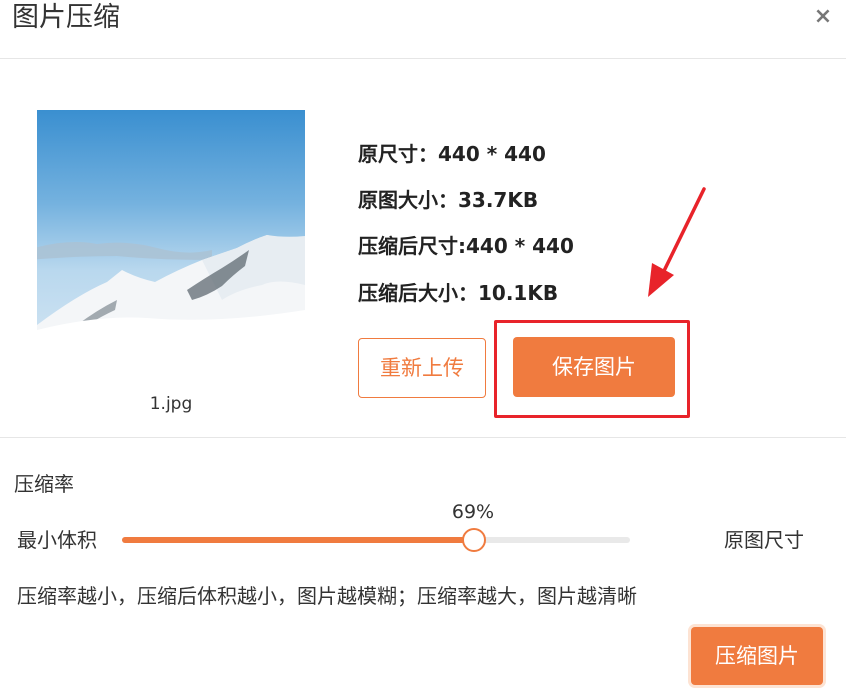 Image resolution: width=846 pixels, height=691 pixels. What do you see at coordinates (518, 293) in the screenshot?
I see `info-value: 10.1KB` at bounding box center [518, 293].